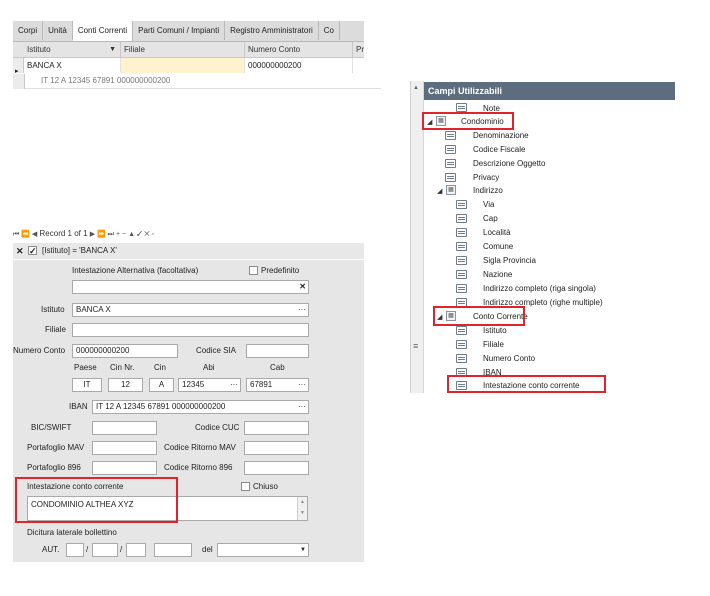 This screenshot has width=710, height=596. What do you see at coordinates (302, 310) in the screenshot?
I see `istituto-browse-icon: ···` at bounding box center [302, 310].